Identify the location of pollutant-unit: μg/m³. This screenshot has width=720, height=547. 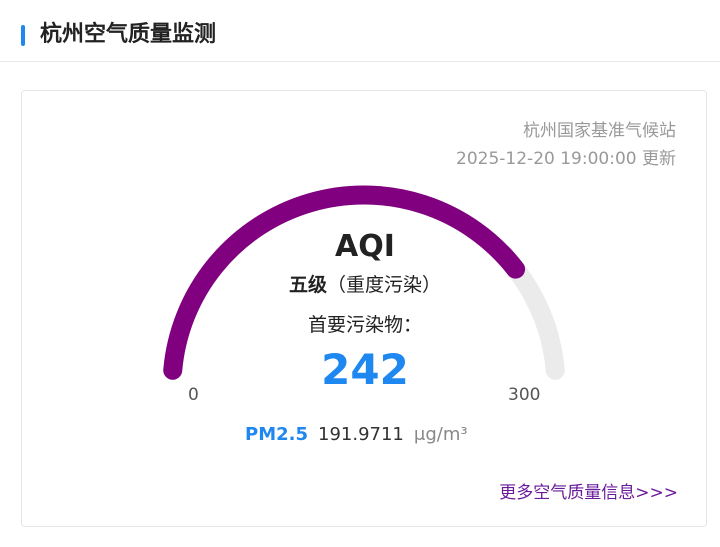
(440, 434).